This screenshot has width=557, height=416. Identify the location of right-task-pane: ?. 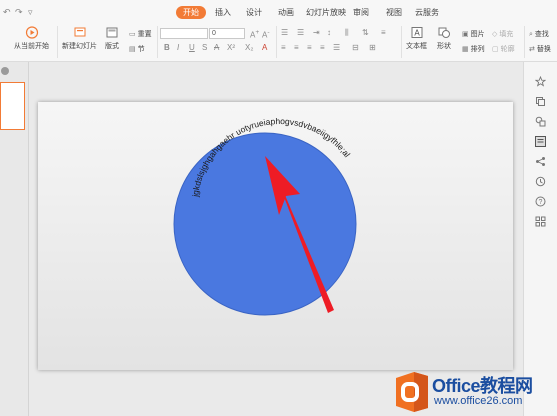
(540, 239).